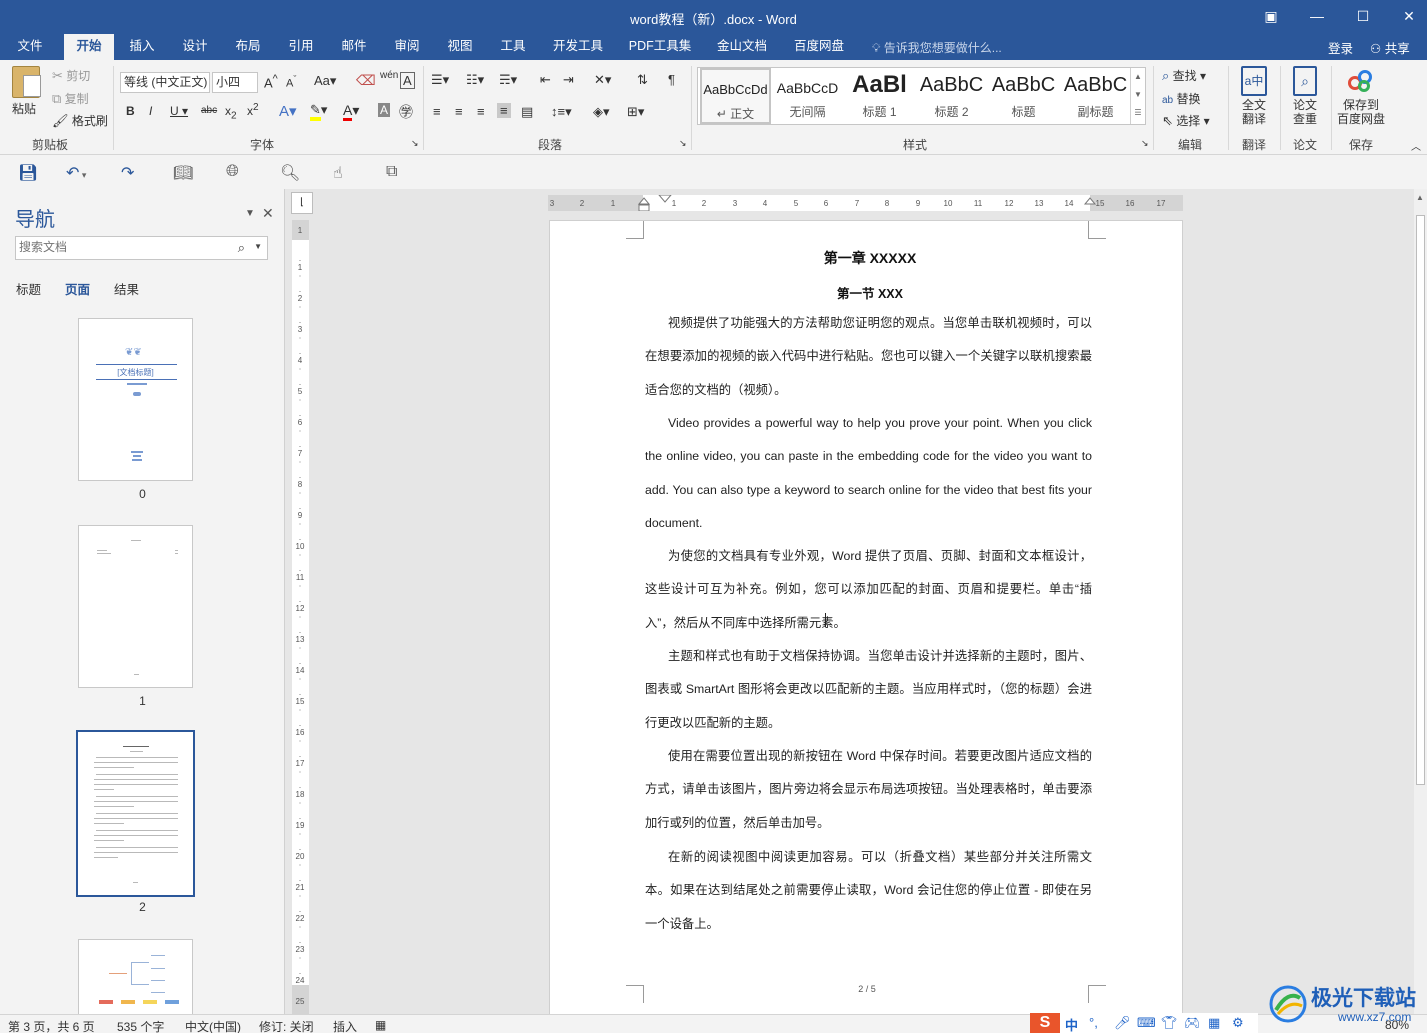  What do you see at coordinates (437, 111) in the screenshot?
I see `align-left-icon: ≡` at bounding box center [437, 111].